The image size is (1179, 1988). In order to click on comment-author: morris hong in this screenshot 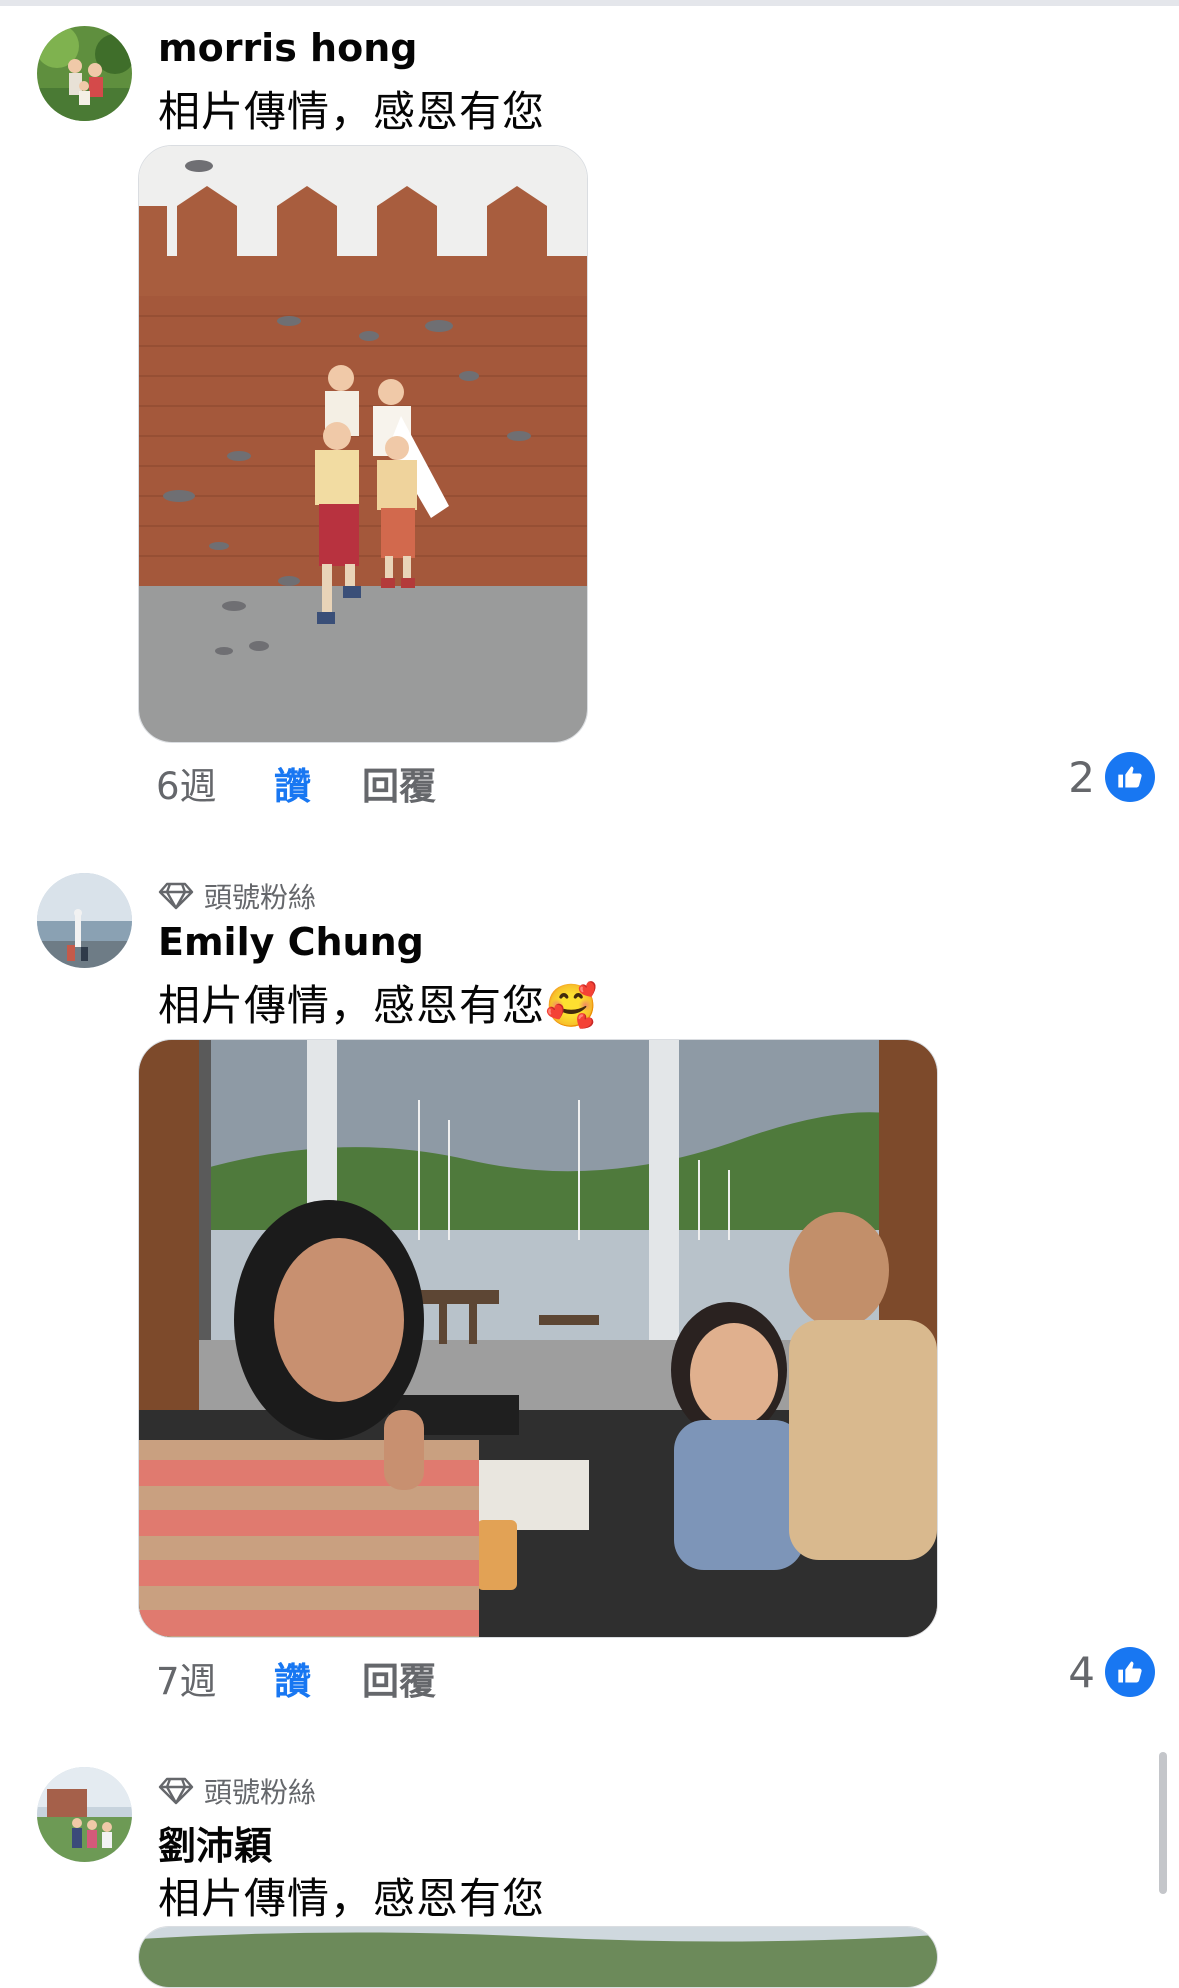, I will do `click(287, 48)`.